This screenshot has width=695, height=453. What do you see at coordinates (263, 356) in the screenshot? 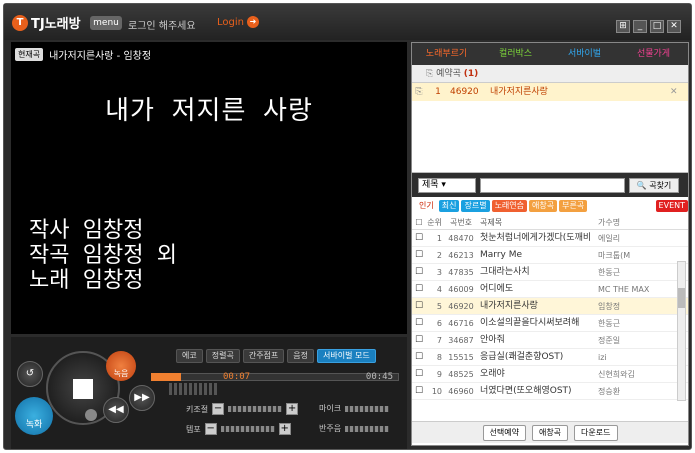
I see `mode-interlude-skip: 간주점프` at bounding box center [263, 356].